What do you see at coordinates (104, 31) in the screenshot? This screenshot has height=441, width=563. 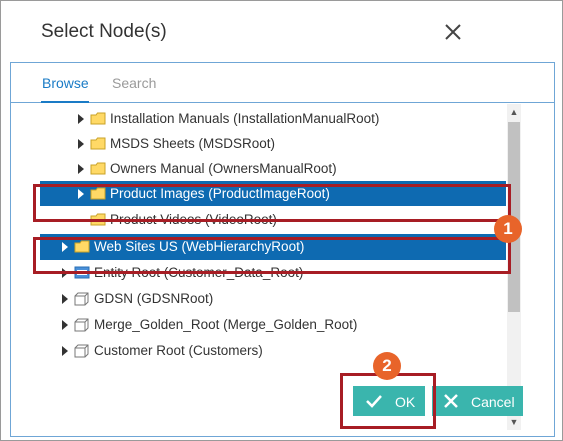 I see `dialog-title: Select Node(s)` at bounding box center [104, 31].